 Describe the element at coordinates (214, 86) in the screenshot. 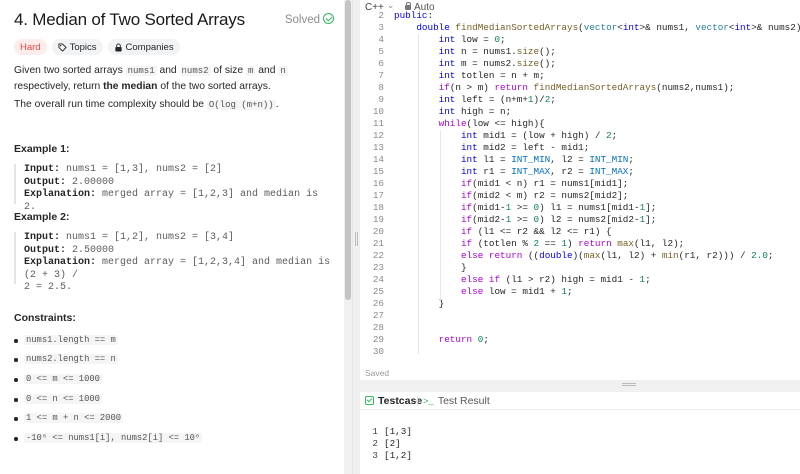

I see `desc-text: of the two sorted arrays.` at that location.